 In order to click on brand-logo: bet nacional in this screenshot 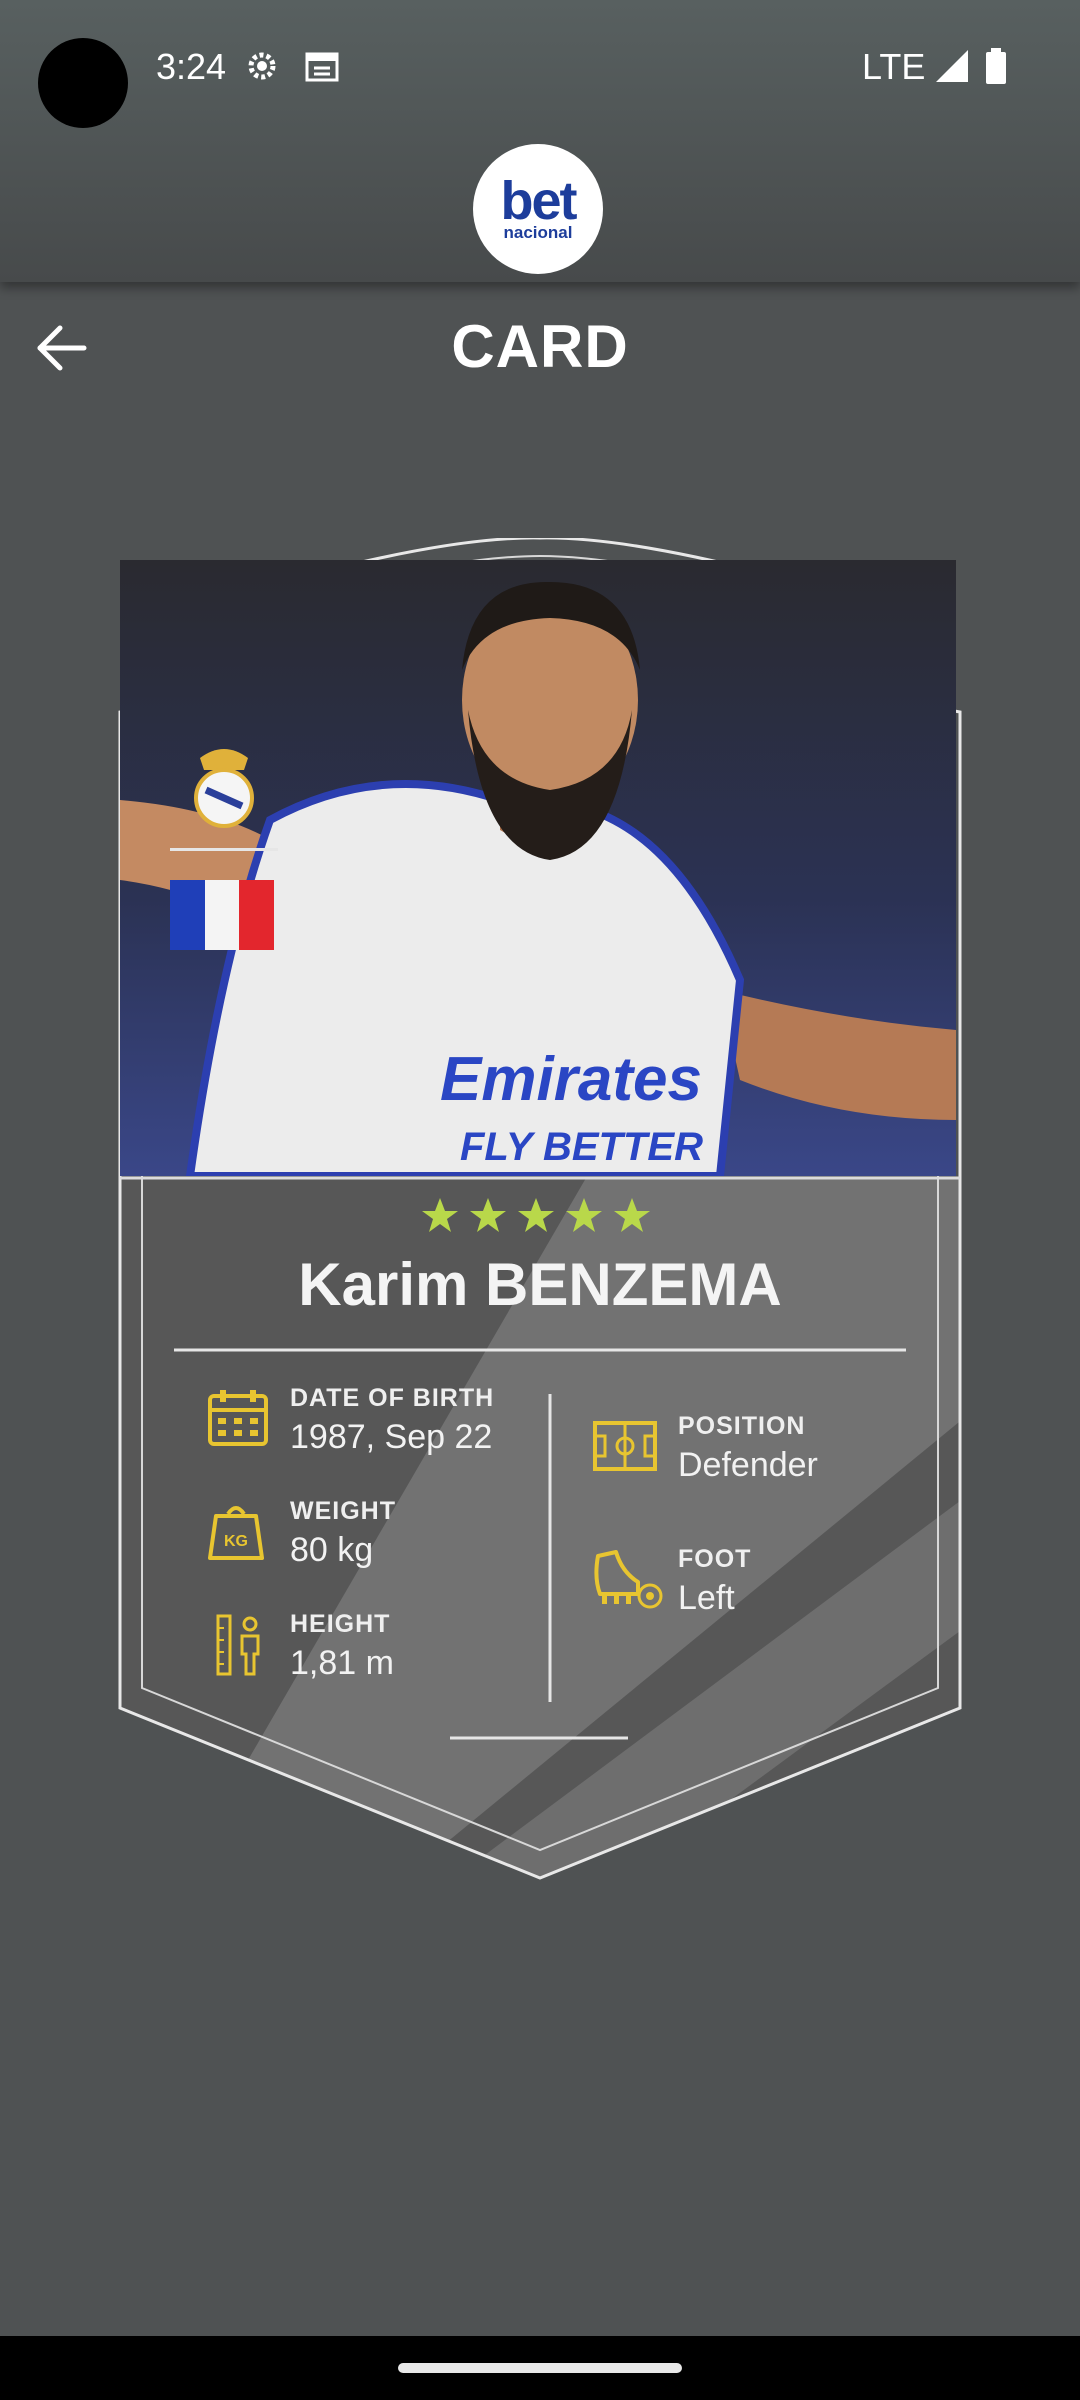, I will do `click(538, 209)`.